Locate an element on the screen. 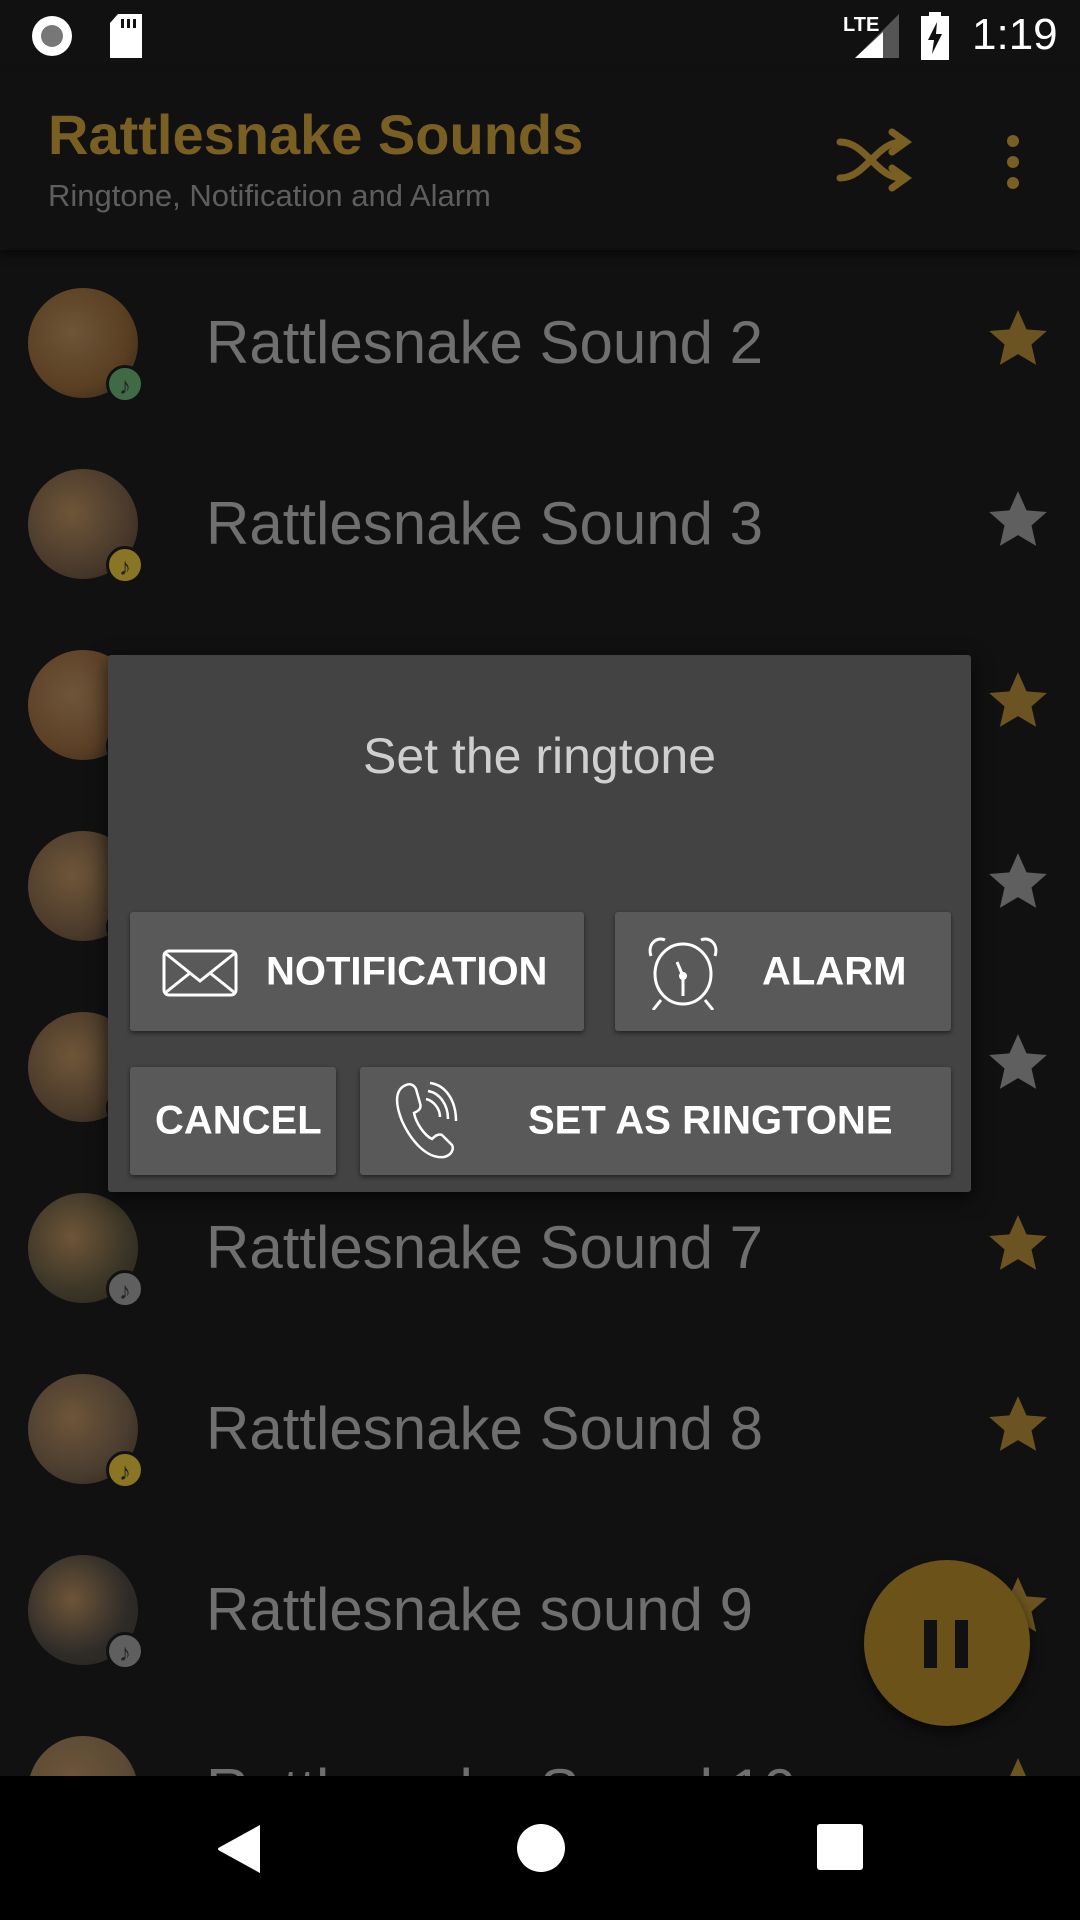 The height and width of the screenshot is (1920, 1080). shuffle-icon is located at coordinates (876, 160).